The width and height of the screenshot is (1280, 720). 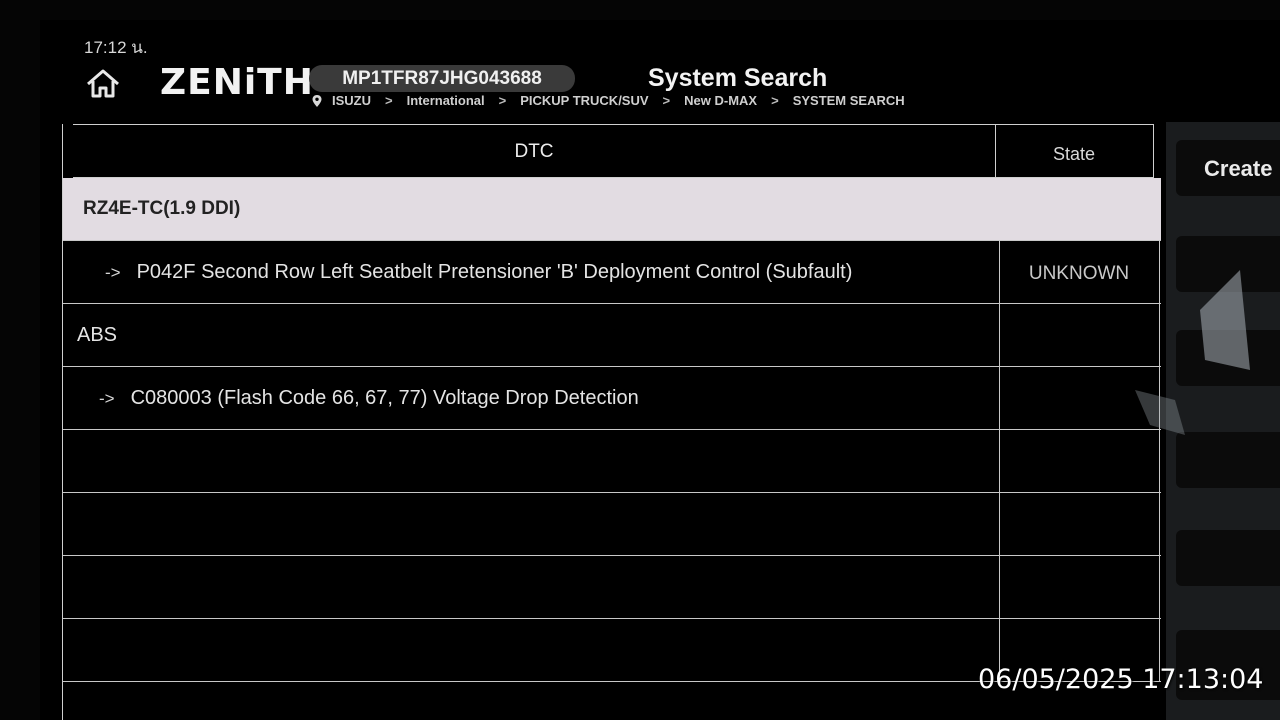 I want to click on table-header: DTC State, so click(x=613, y=151).